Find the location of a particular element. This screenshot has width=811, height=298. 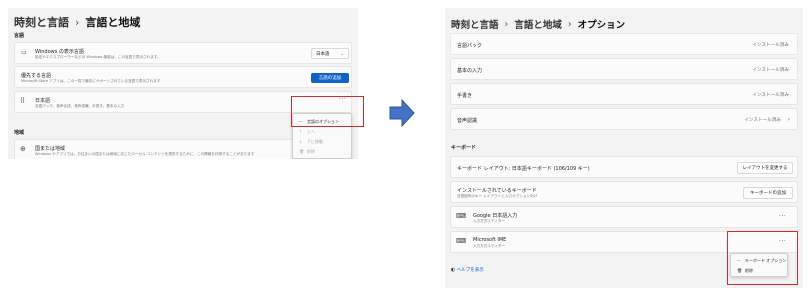

section-label-region: 地域 is located at coordinates (19, 133).